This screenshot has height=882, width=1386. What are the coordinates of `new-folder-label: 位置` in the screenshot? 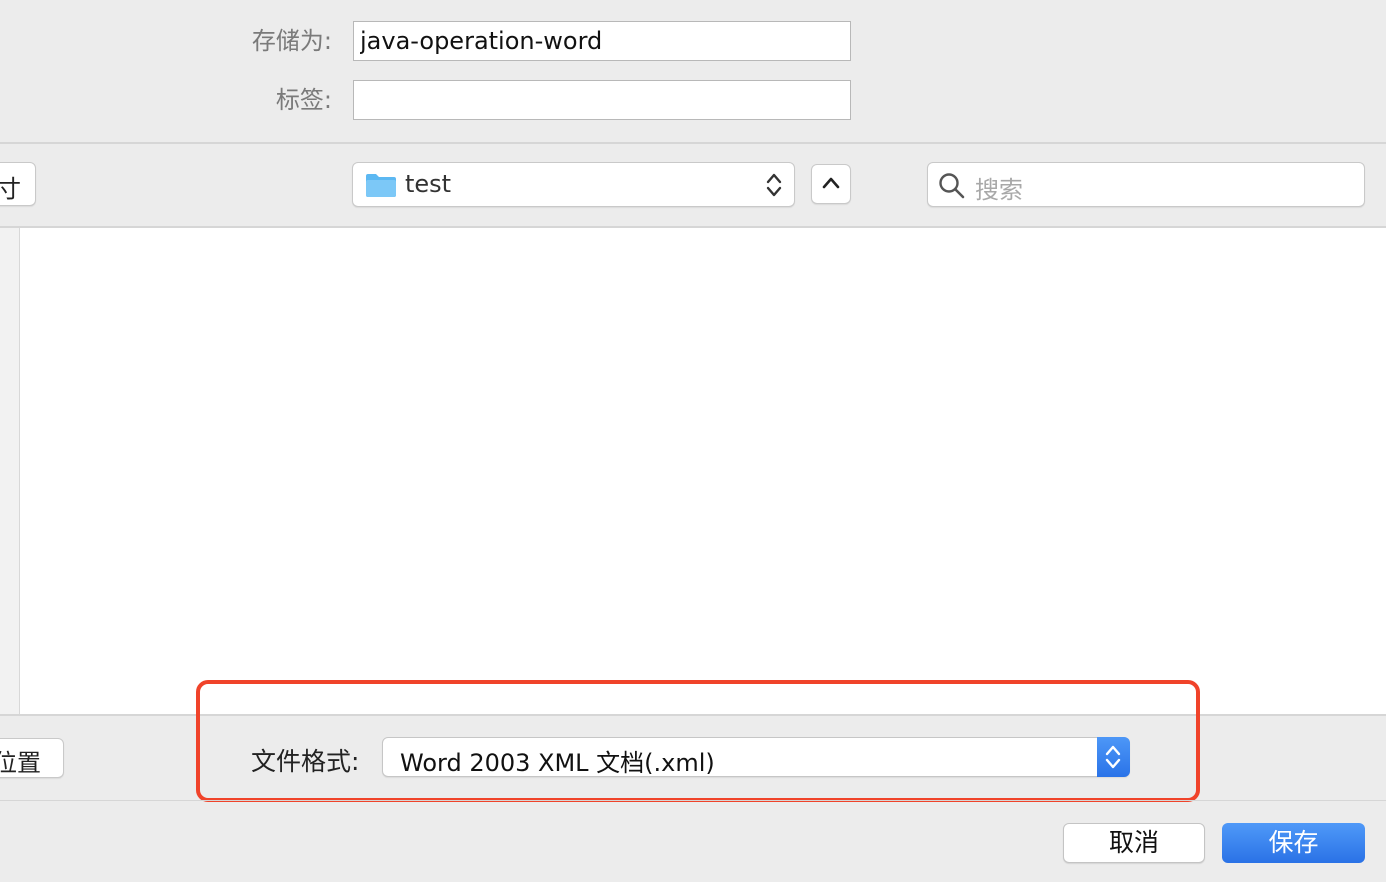 It's located at (20, 763).